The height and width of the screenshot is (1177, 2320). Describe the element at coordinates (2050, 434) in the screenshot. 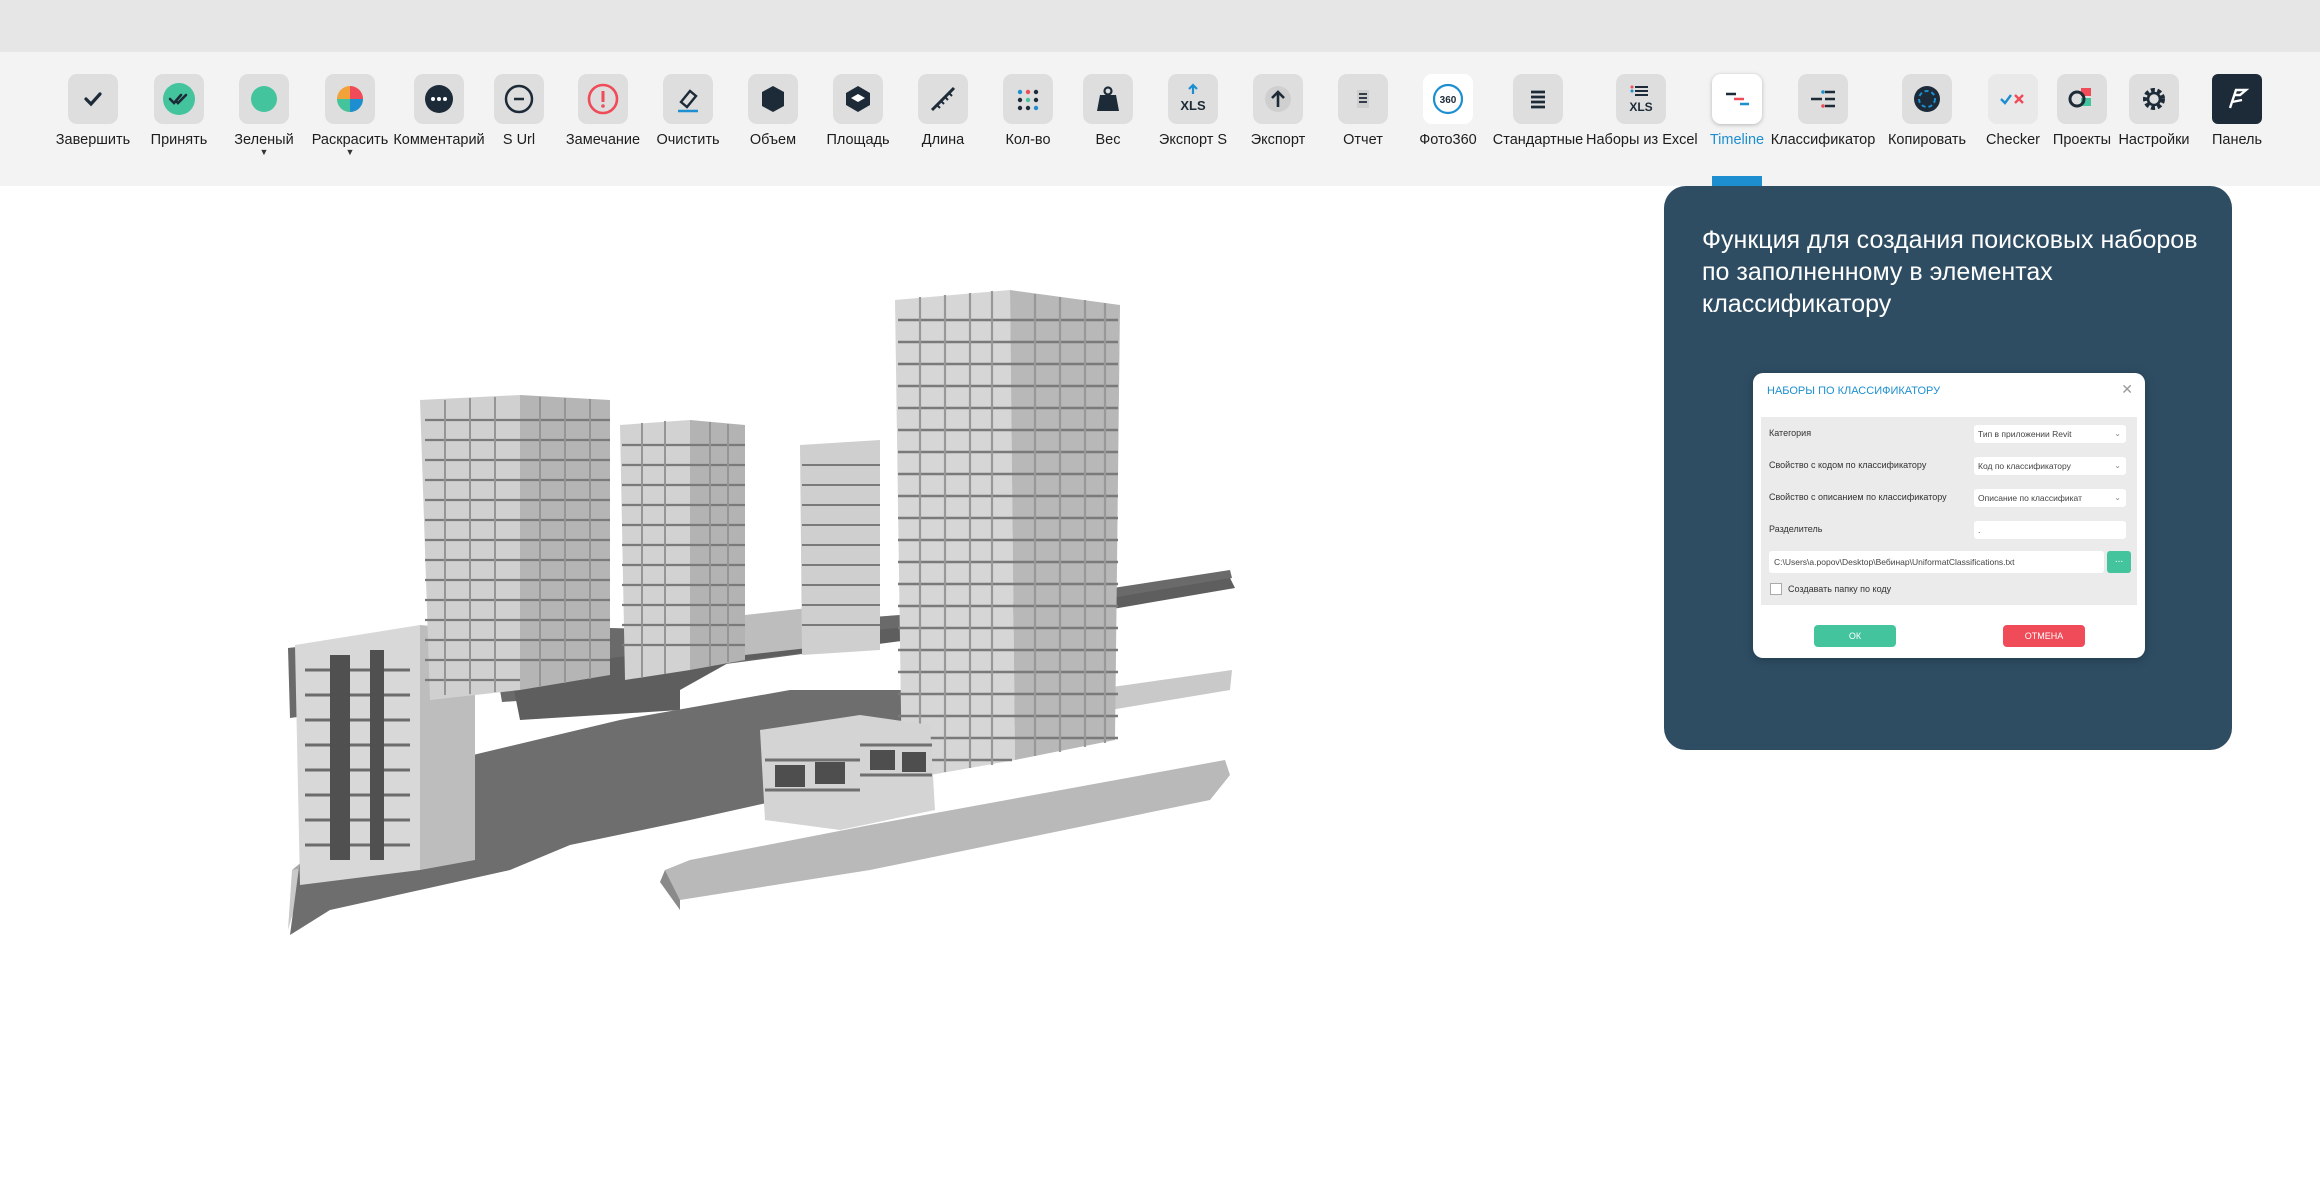

I see `category-select: Тип в приложении Revit ⌄` at that location.